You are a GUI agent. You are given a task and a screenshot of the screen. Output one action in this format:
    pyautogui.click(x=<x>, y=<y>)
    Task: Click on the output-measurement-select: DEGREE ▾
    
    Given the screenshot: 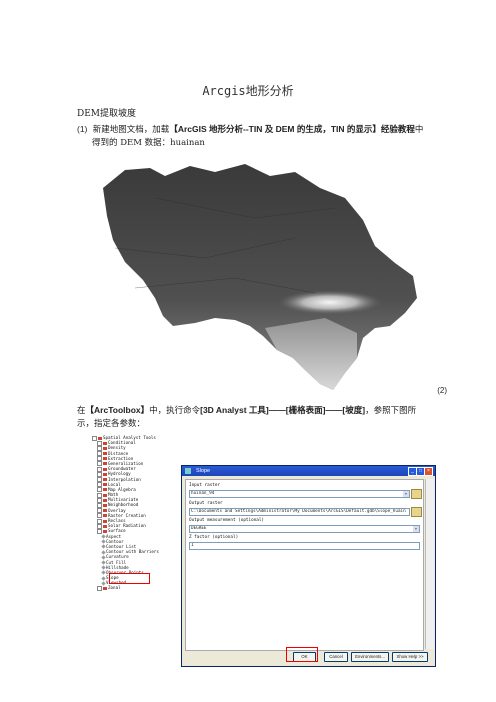 What is the action you would take?
    pyautogui.click(x=304, y=529)
    